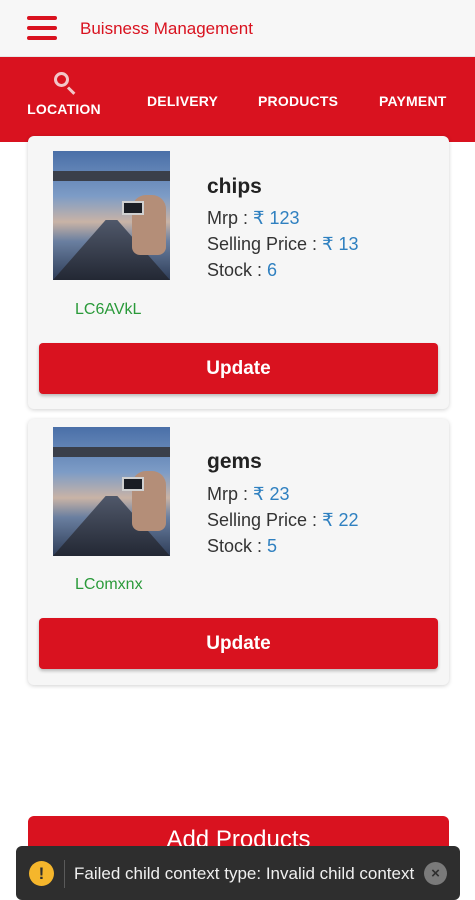 This screenshot has height=900, width=475. I want to click on stock-value: 6, so click(272, 270).